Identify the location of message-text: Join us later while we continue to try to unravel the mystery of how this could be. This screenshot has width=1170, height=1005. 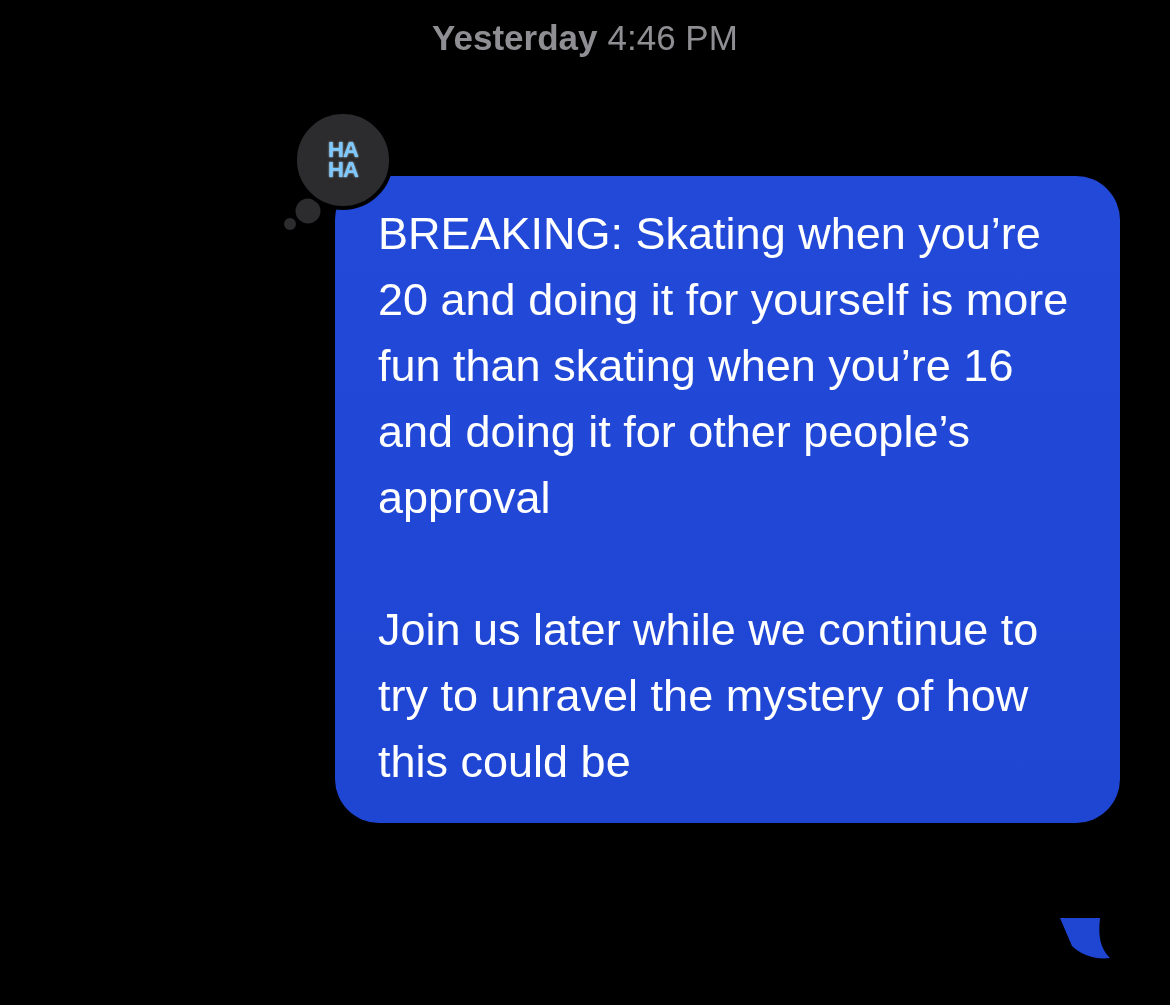
(709, 696).